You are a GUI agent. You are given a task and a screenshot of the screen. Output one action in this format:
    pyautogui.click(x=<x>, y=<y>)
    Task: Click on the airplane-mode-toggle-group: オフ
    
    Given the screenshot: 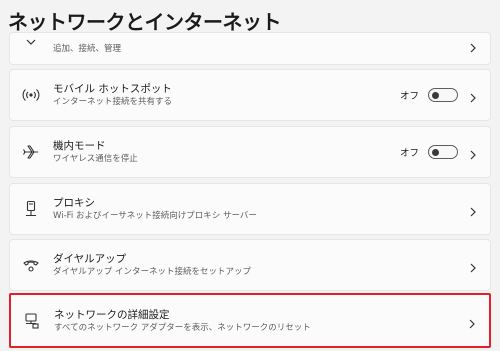 What is the action you would take?
    pyautogui.click(x=429, y=152)
    